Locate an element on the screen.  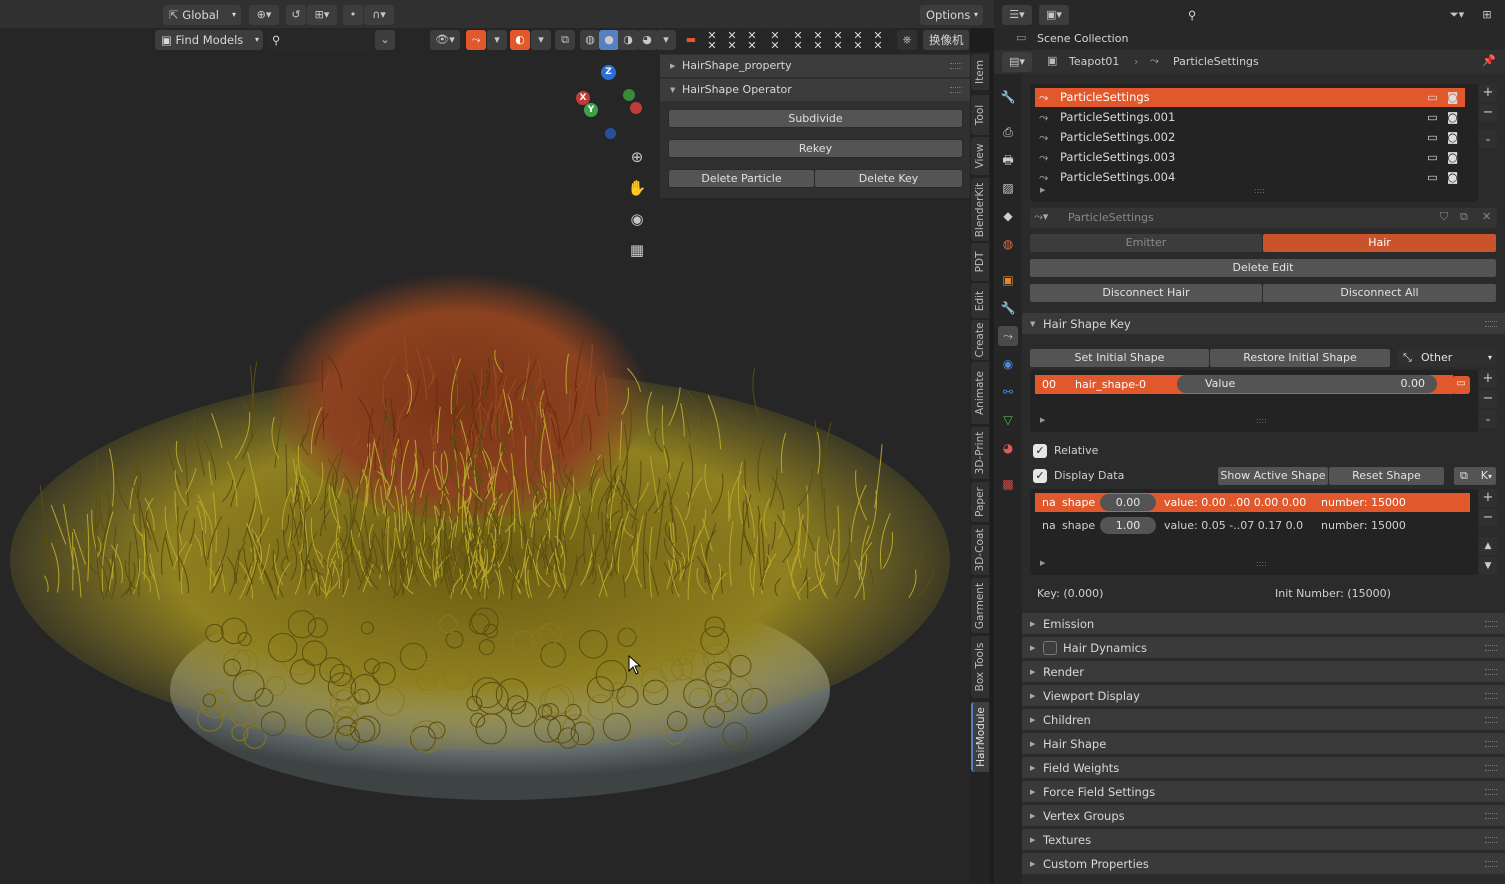
sidebar-tab-3d-coat: 3D-Coat is located at coordinates (980, 550).